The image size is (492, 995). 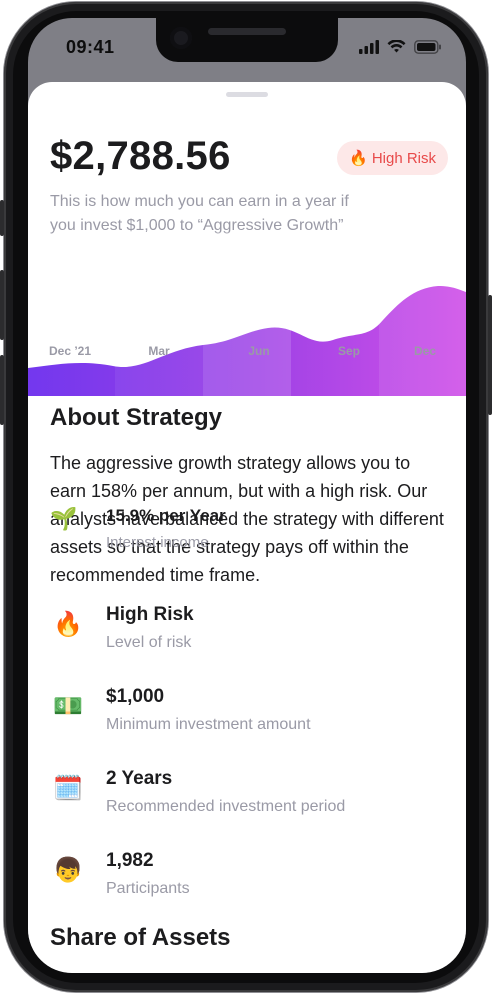 I want to click on status-icons, so click(x=400, y=47).